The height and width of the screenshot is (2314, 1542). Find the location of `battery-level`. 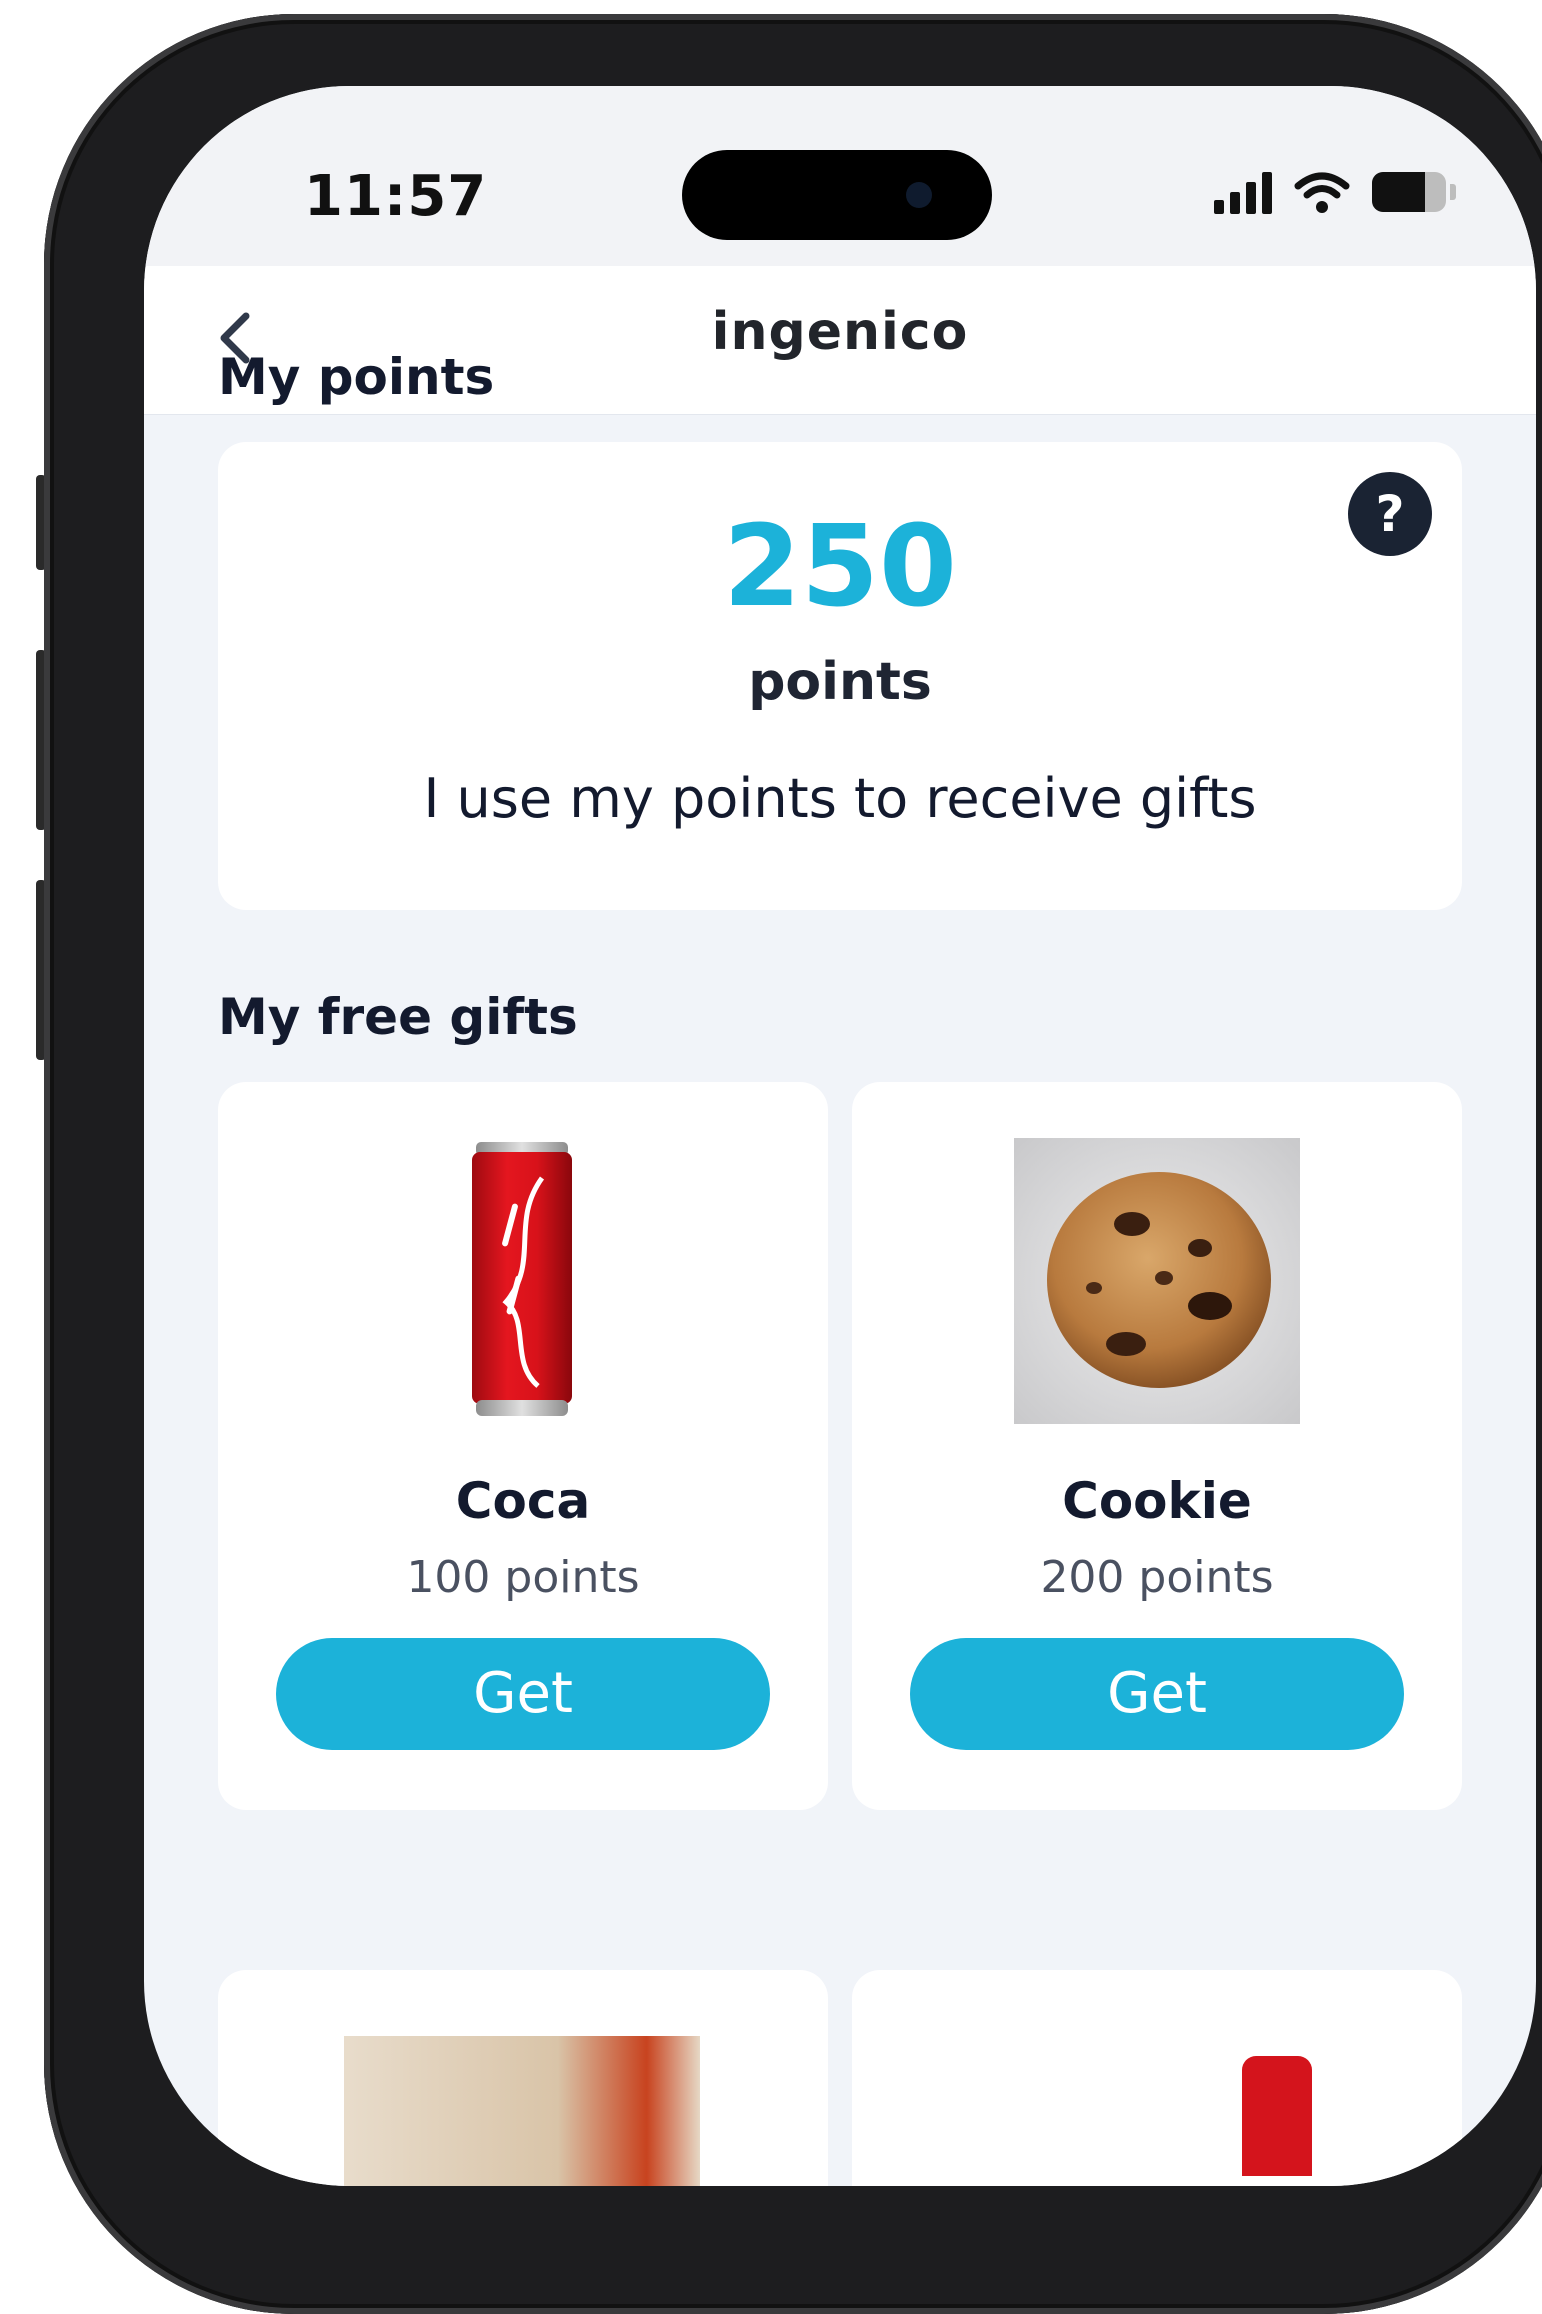

battery-level is located at coordinates (1399, 192).